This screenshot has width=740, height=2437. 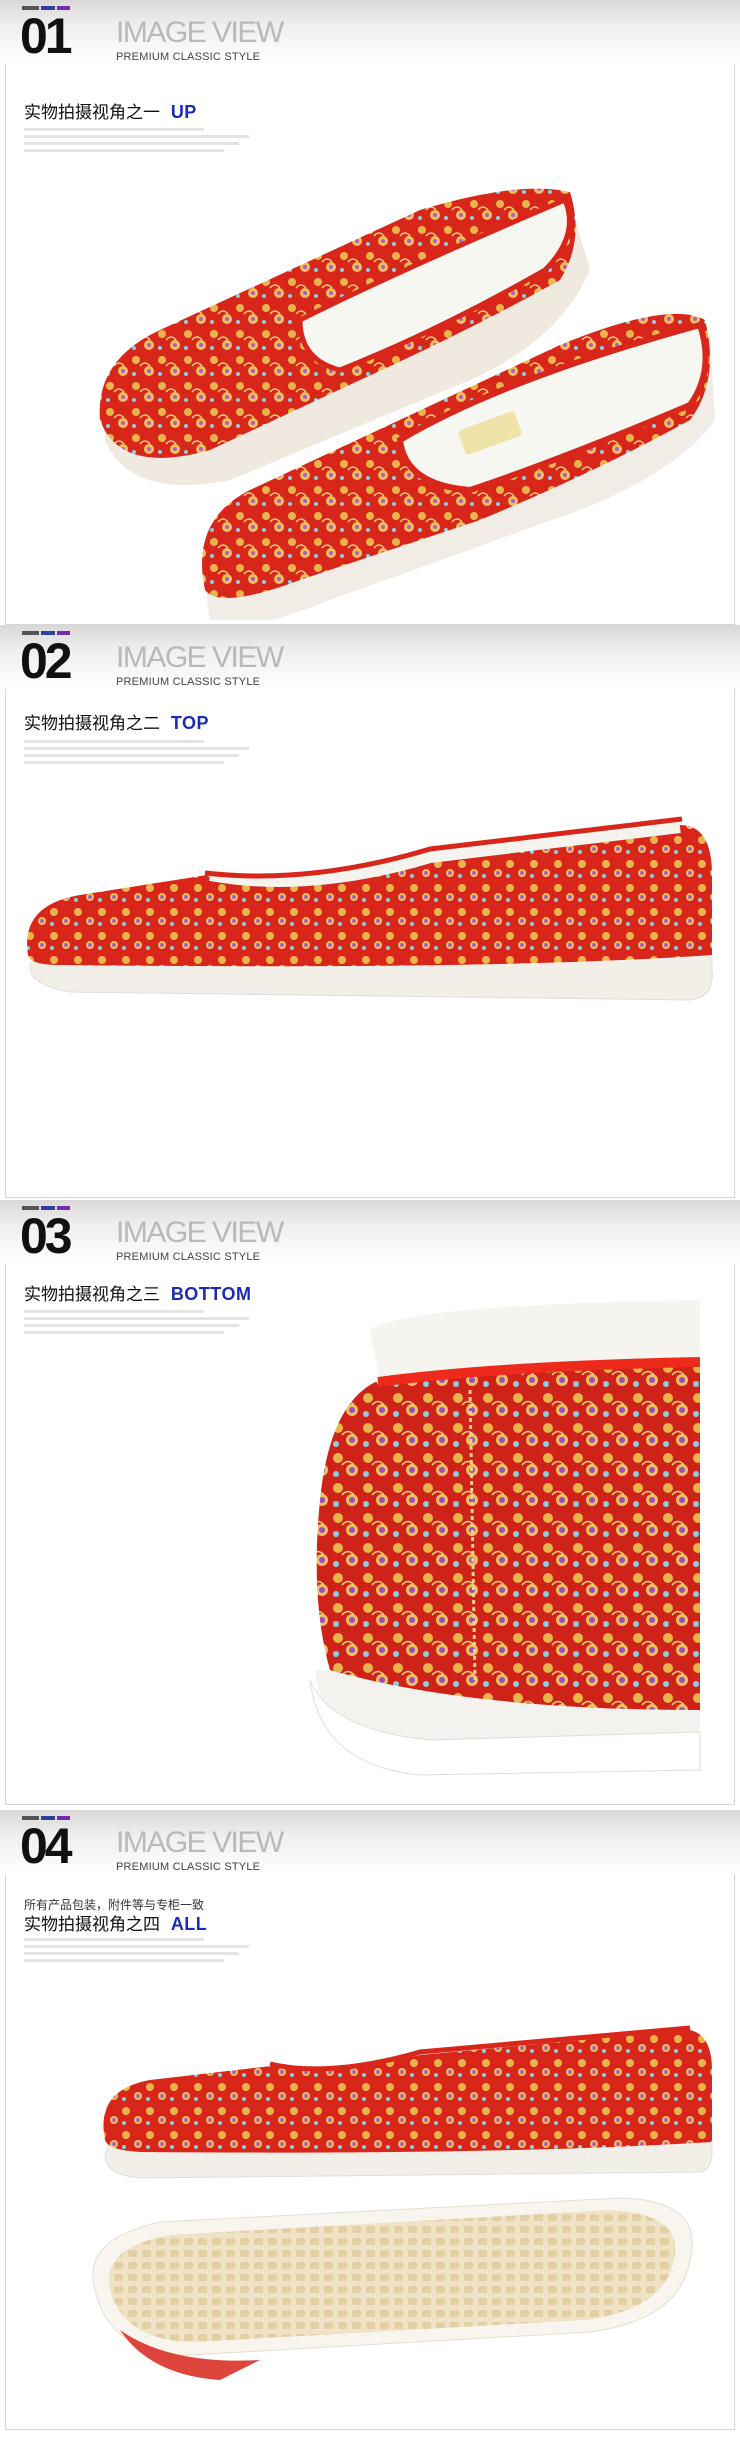 I want to click on section-header: 04 IMAGE VIEW PREMIUM CLASSIC STYLE, so click(x=370, y=1842).